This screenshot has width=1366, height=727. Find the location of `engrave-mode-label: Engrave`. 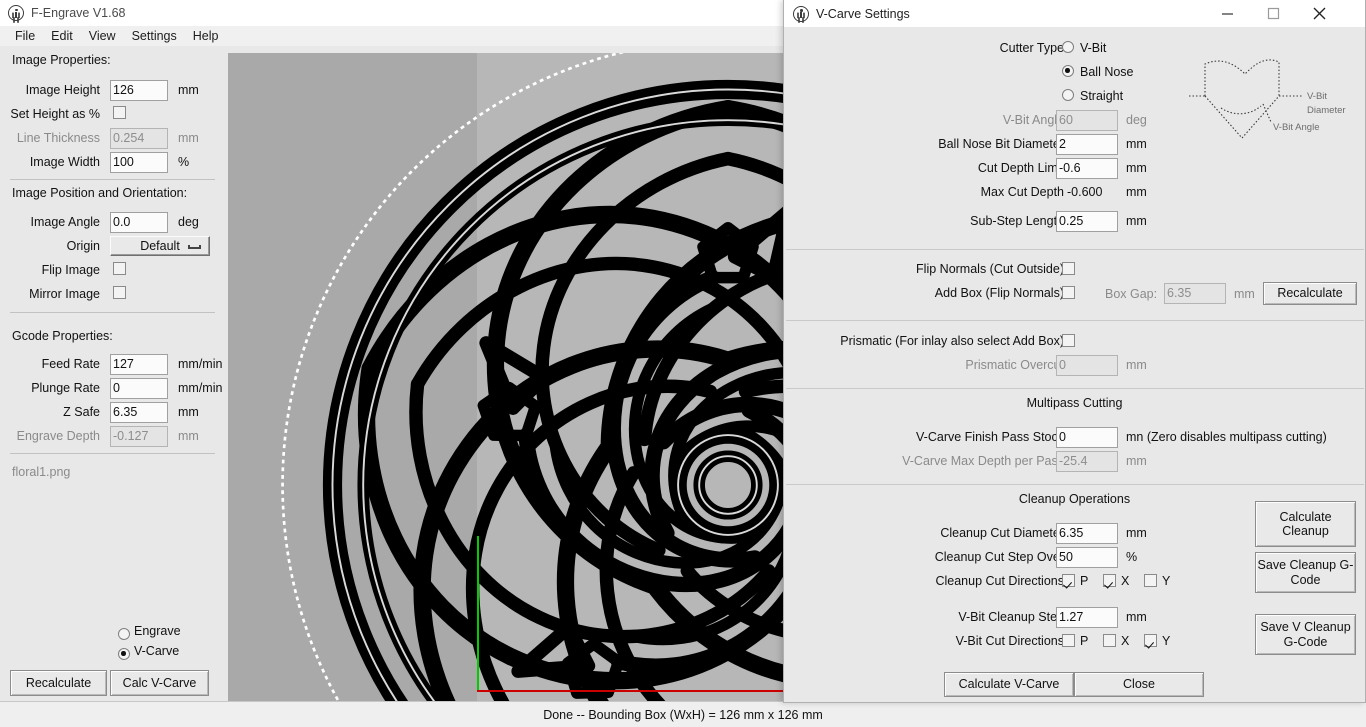

engrave-mode-label: Engrave is located at coordinates (157, 631).